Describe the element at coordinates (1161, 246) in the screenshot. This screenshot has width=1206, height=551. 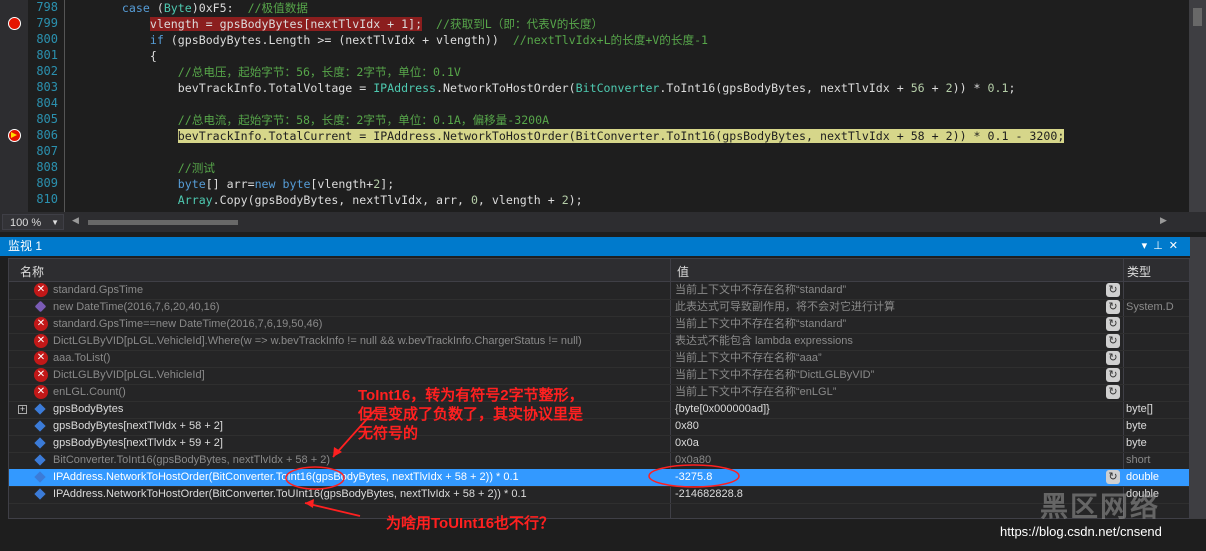
I see `pin-icon: ⊥` at that location.